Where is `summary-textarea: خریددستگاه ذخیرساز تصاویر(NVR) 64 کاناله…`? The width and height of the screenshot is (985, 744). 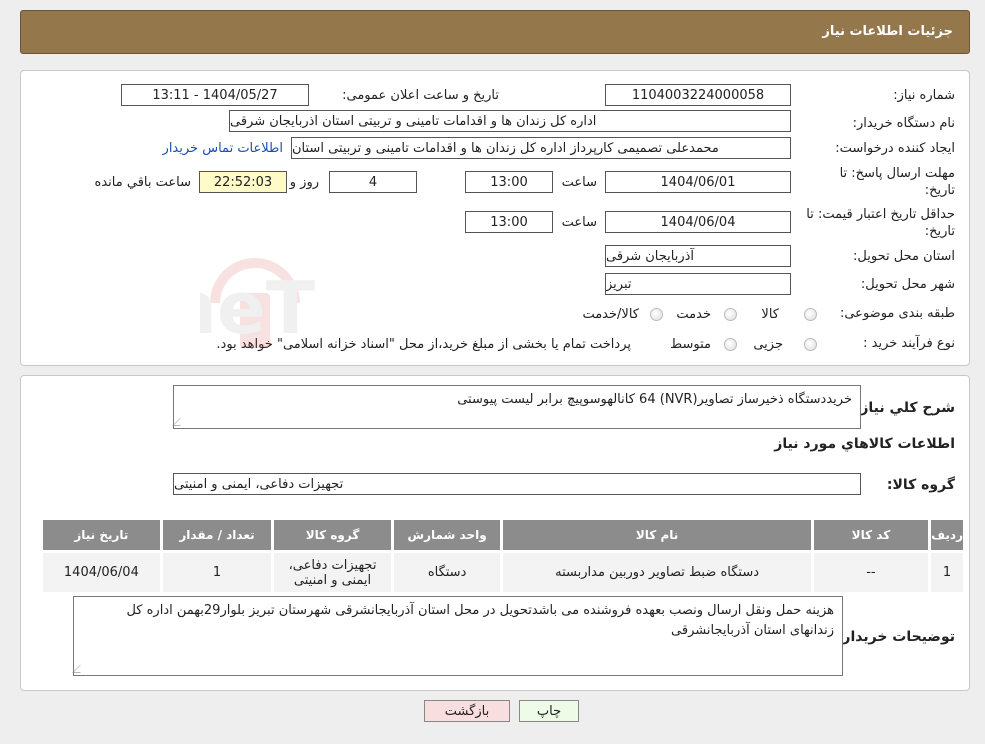 summary-textarea: خریددستگاه ذخیرساز تصاویر(NVR) 64 کاناله… is located at coordinates (516, 407).